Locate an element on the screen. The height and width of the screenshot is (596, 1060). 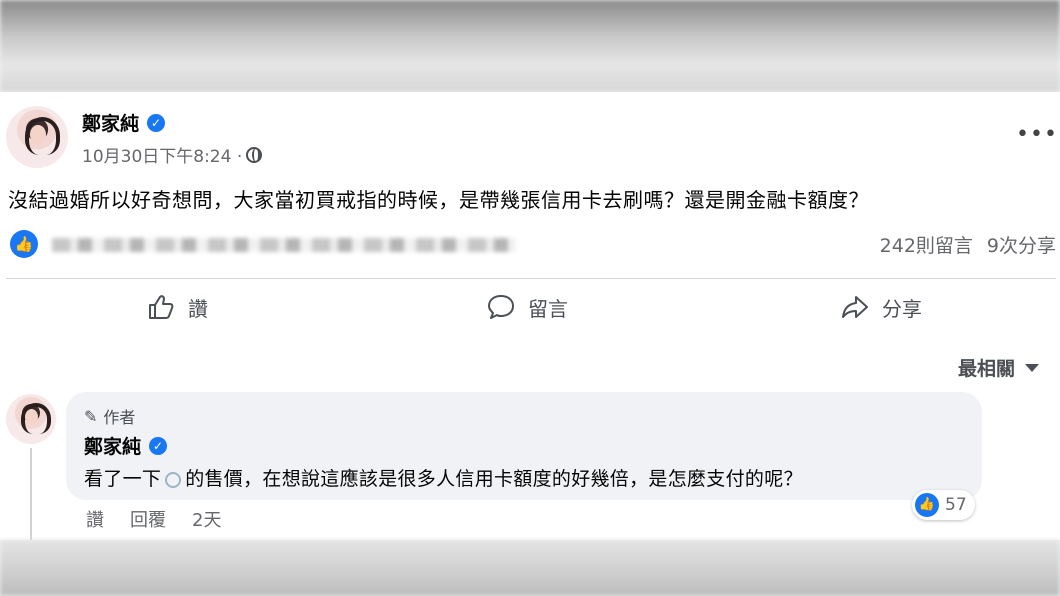
comment-button-label: 留言 is located at coordinates (548, 308).